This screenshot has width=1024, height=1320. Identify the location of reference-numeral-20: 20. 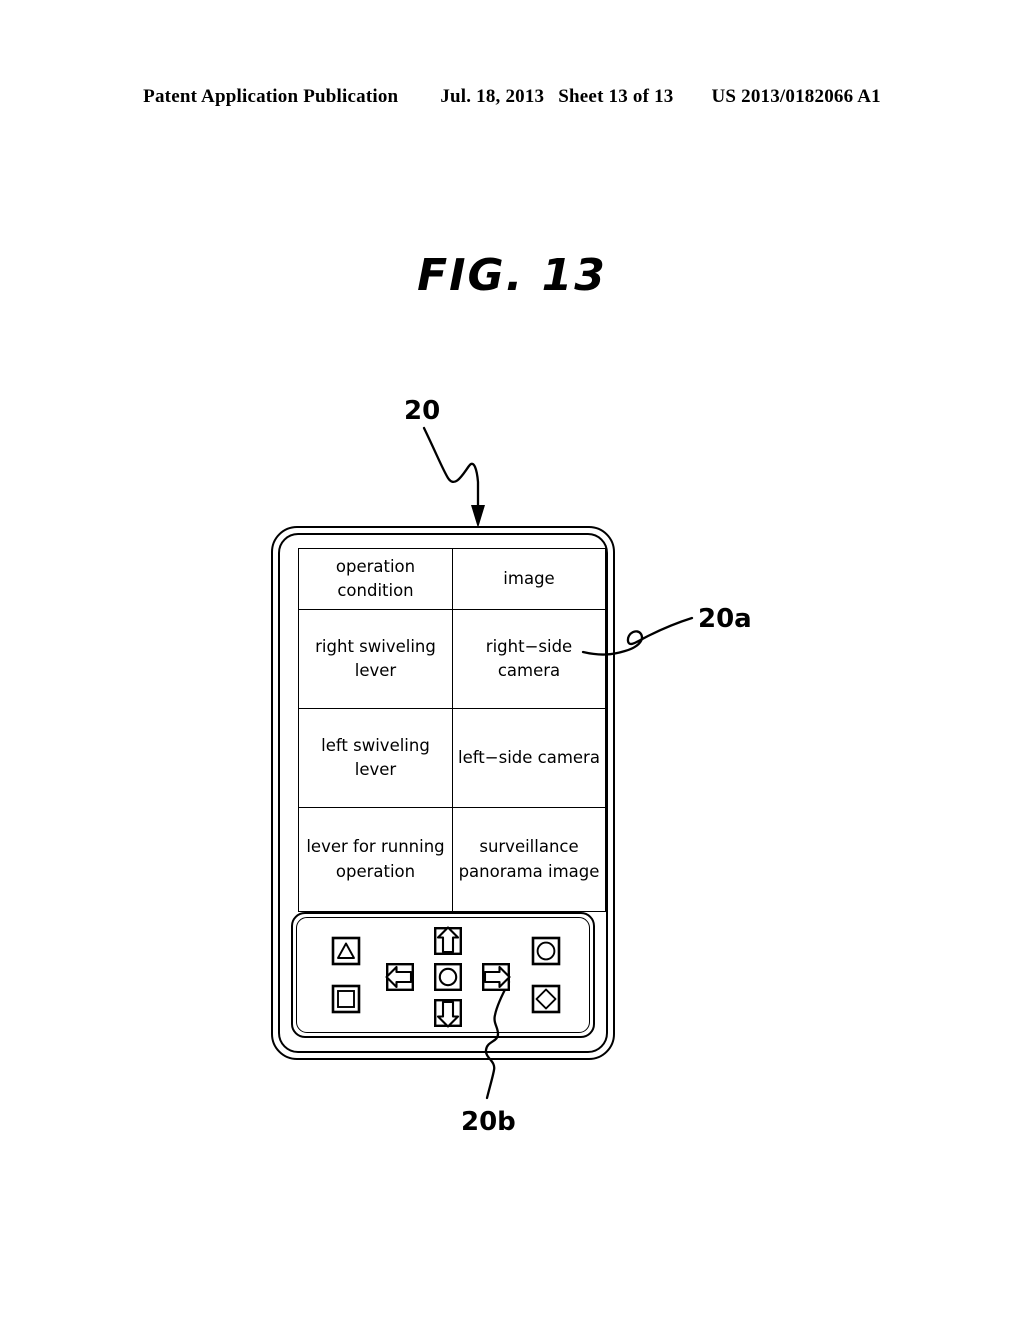
(422, 411).